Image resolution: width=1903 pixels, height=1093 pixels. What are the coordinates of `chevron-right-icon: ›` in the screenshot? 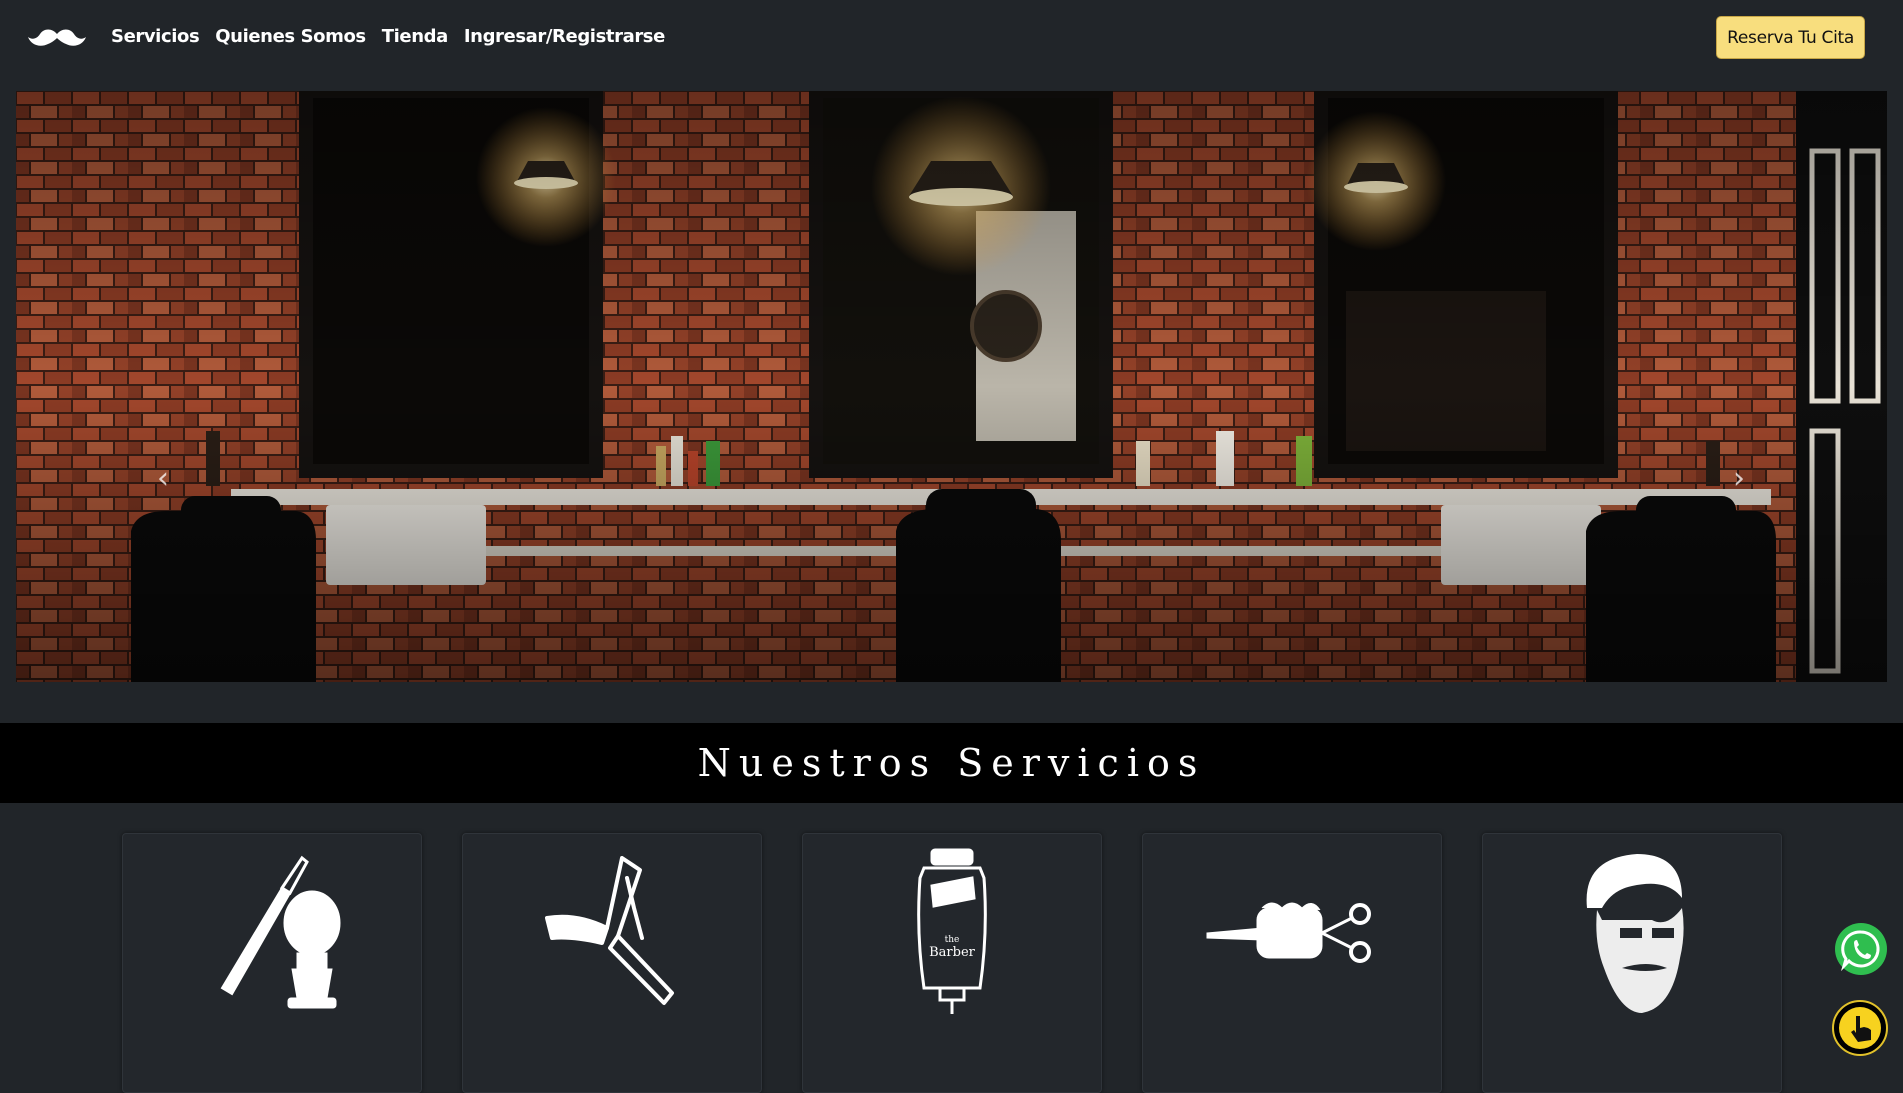 It's located at (1739, 479).